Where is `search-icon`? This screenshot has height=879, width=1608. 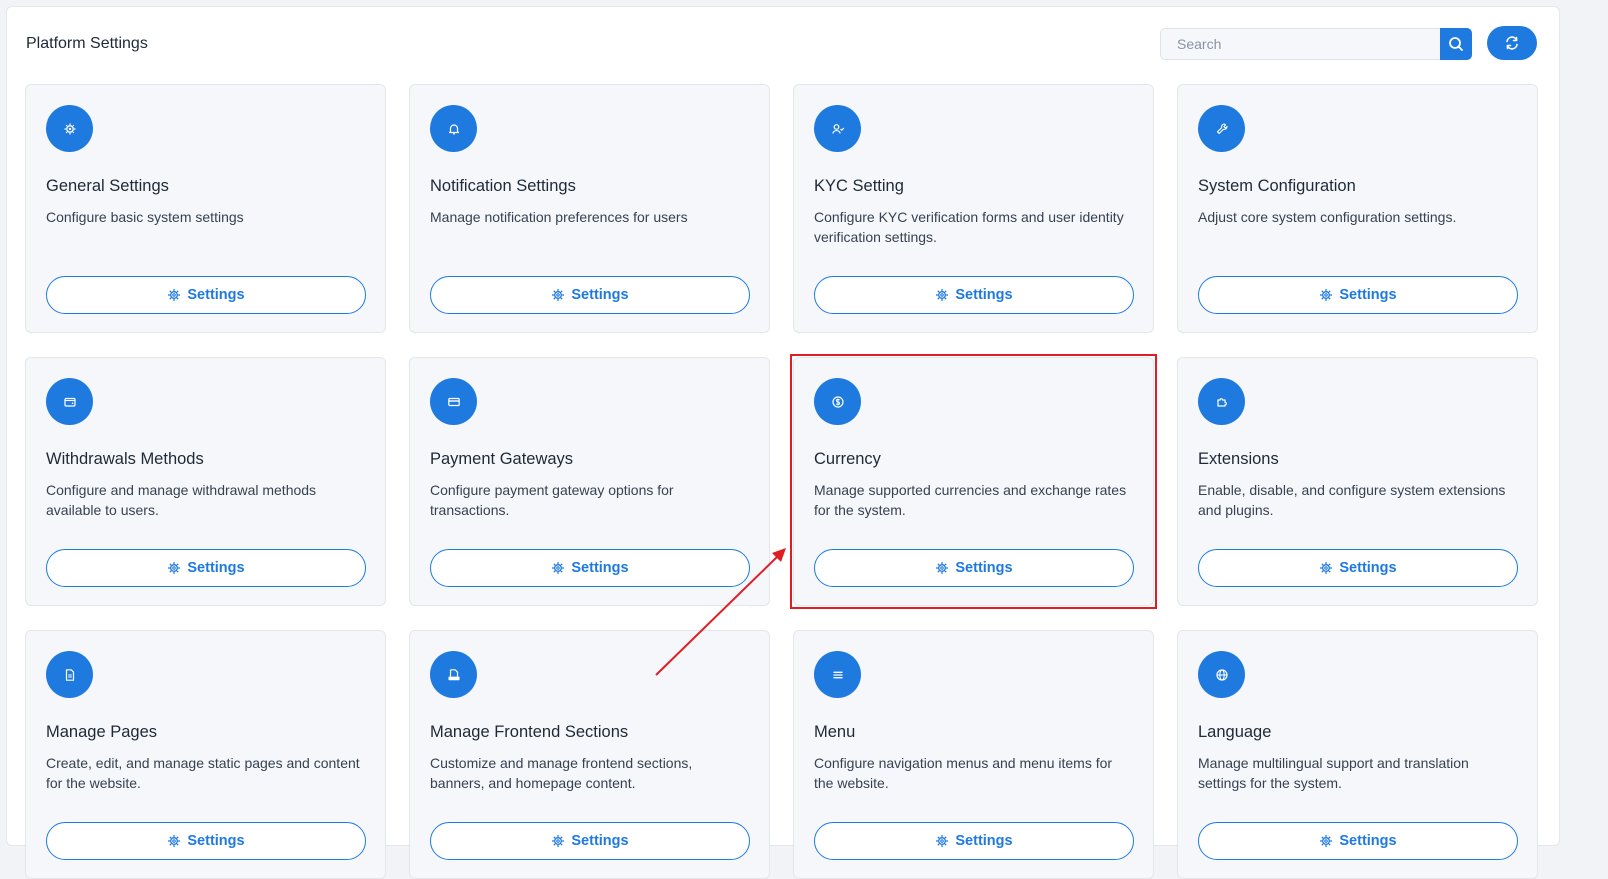
search-icon is located at coordinates (1456, 44).